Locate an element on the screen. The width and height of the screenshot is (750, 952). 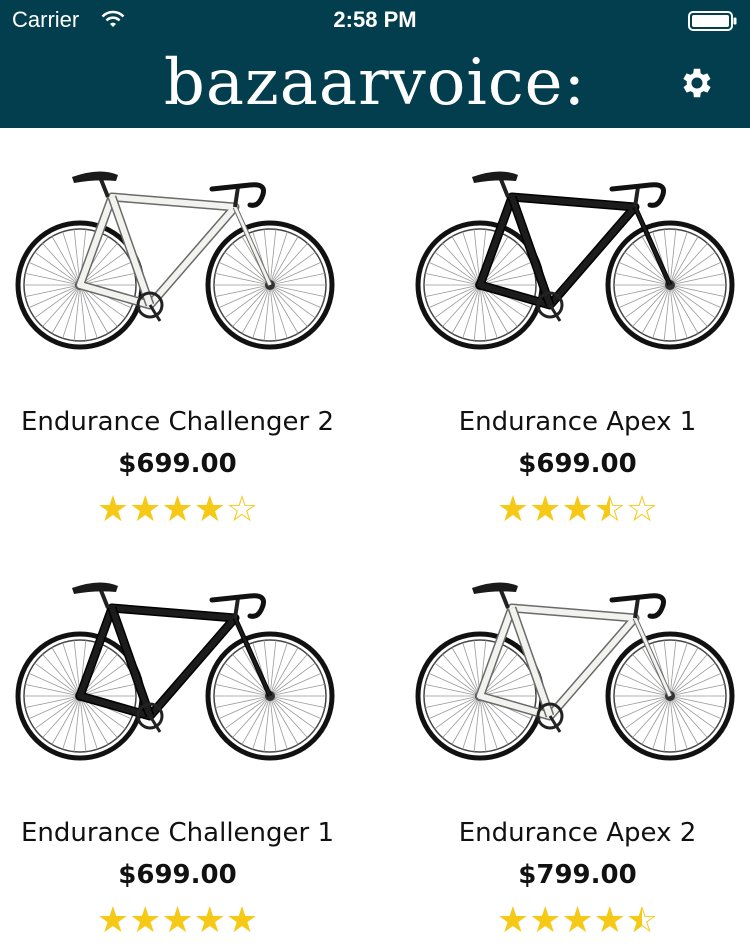
status-bar: Carrier 2:58 PM is located at coordinates (375, 20).